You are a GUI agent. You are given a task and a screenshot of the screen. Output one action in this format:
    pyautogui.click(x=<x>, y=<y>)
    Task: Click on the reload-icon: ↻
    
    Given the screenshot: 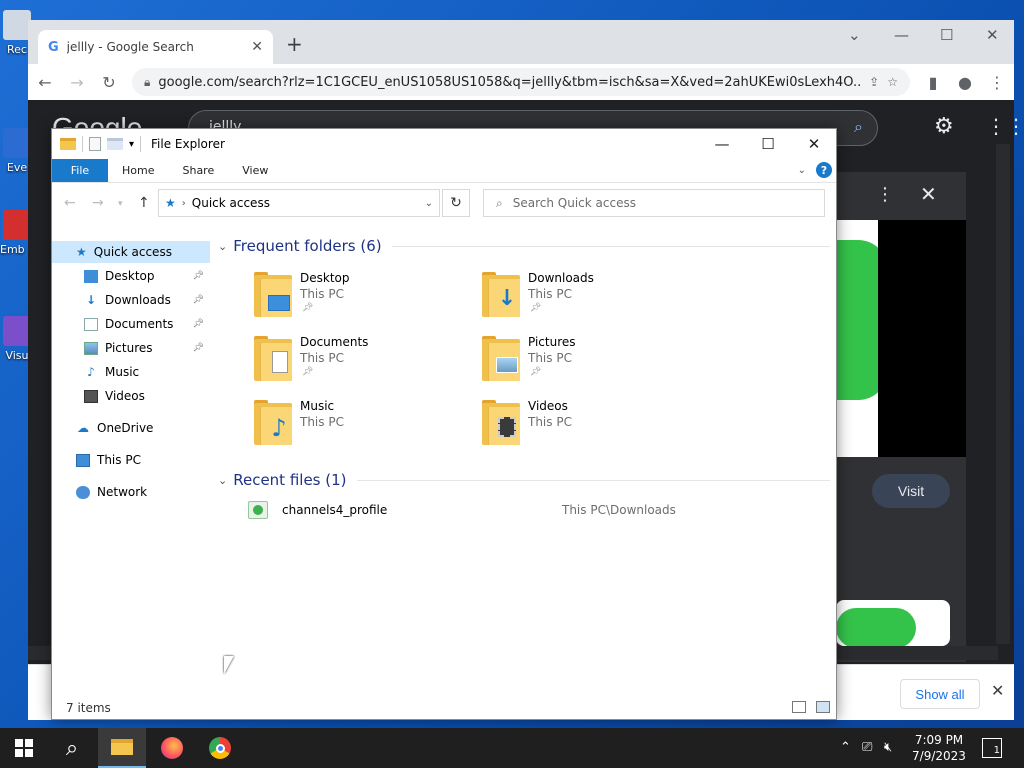 What is the action you would take?
    pyautogui.click(x=109, y=82)
    